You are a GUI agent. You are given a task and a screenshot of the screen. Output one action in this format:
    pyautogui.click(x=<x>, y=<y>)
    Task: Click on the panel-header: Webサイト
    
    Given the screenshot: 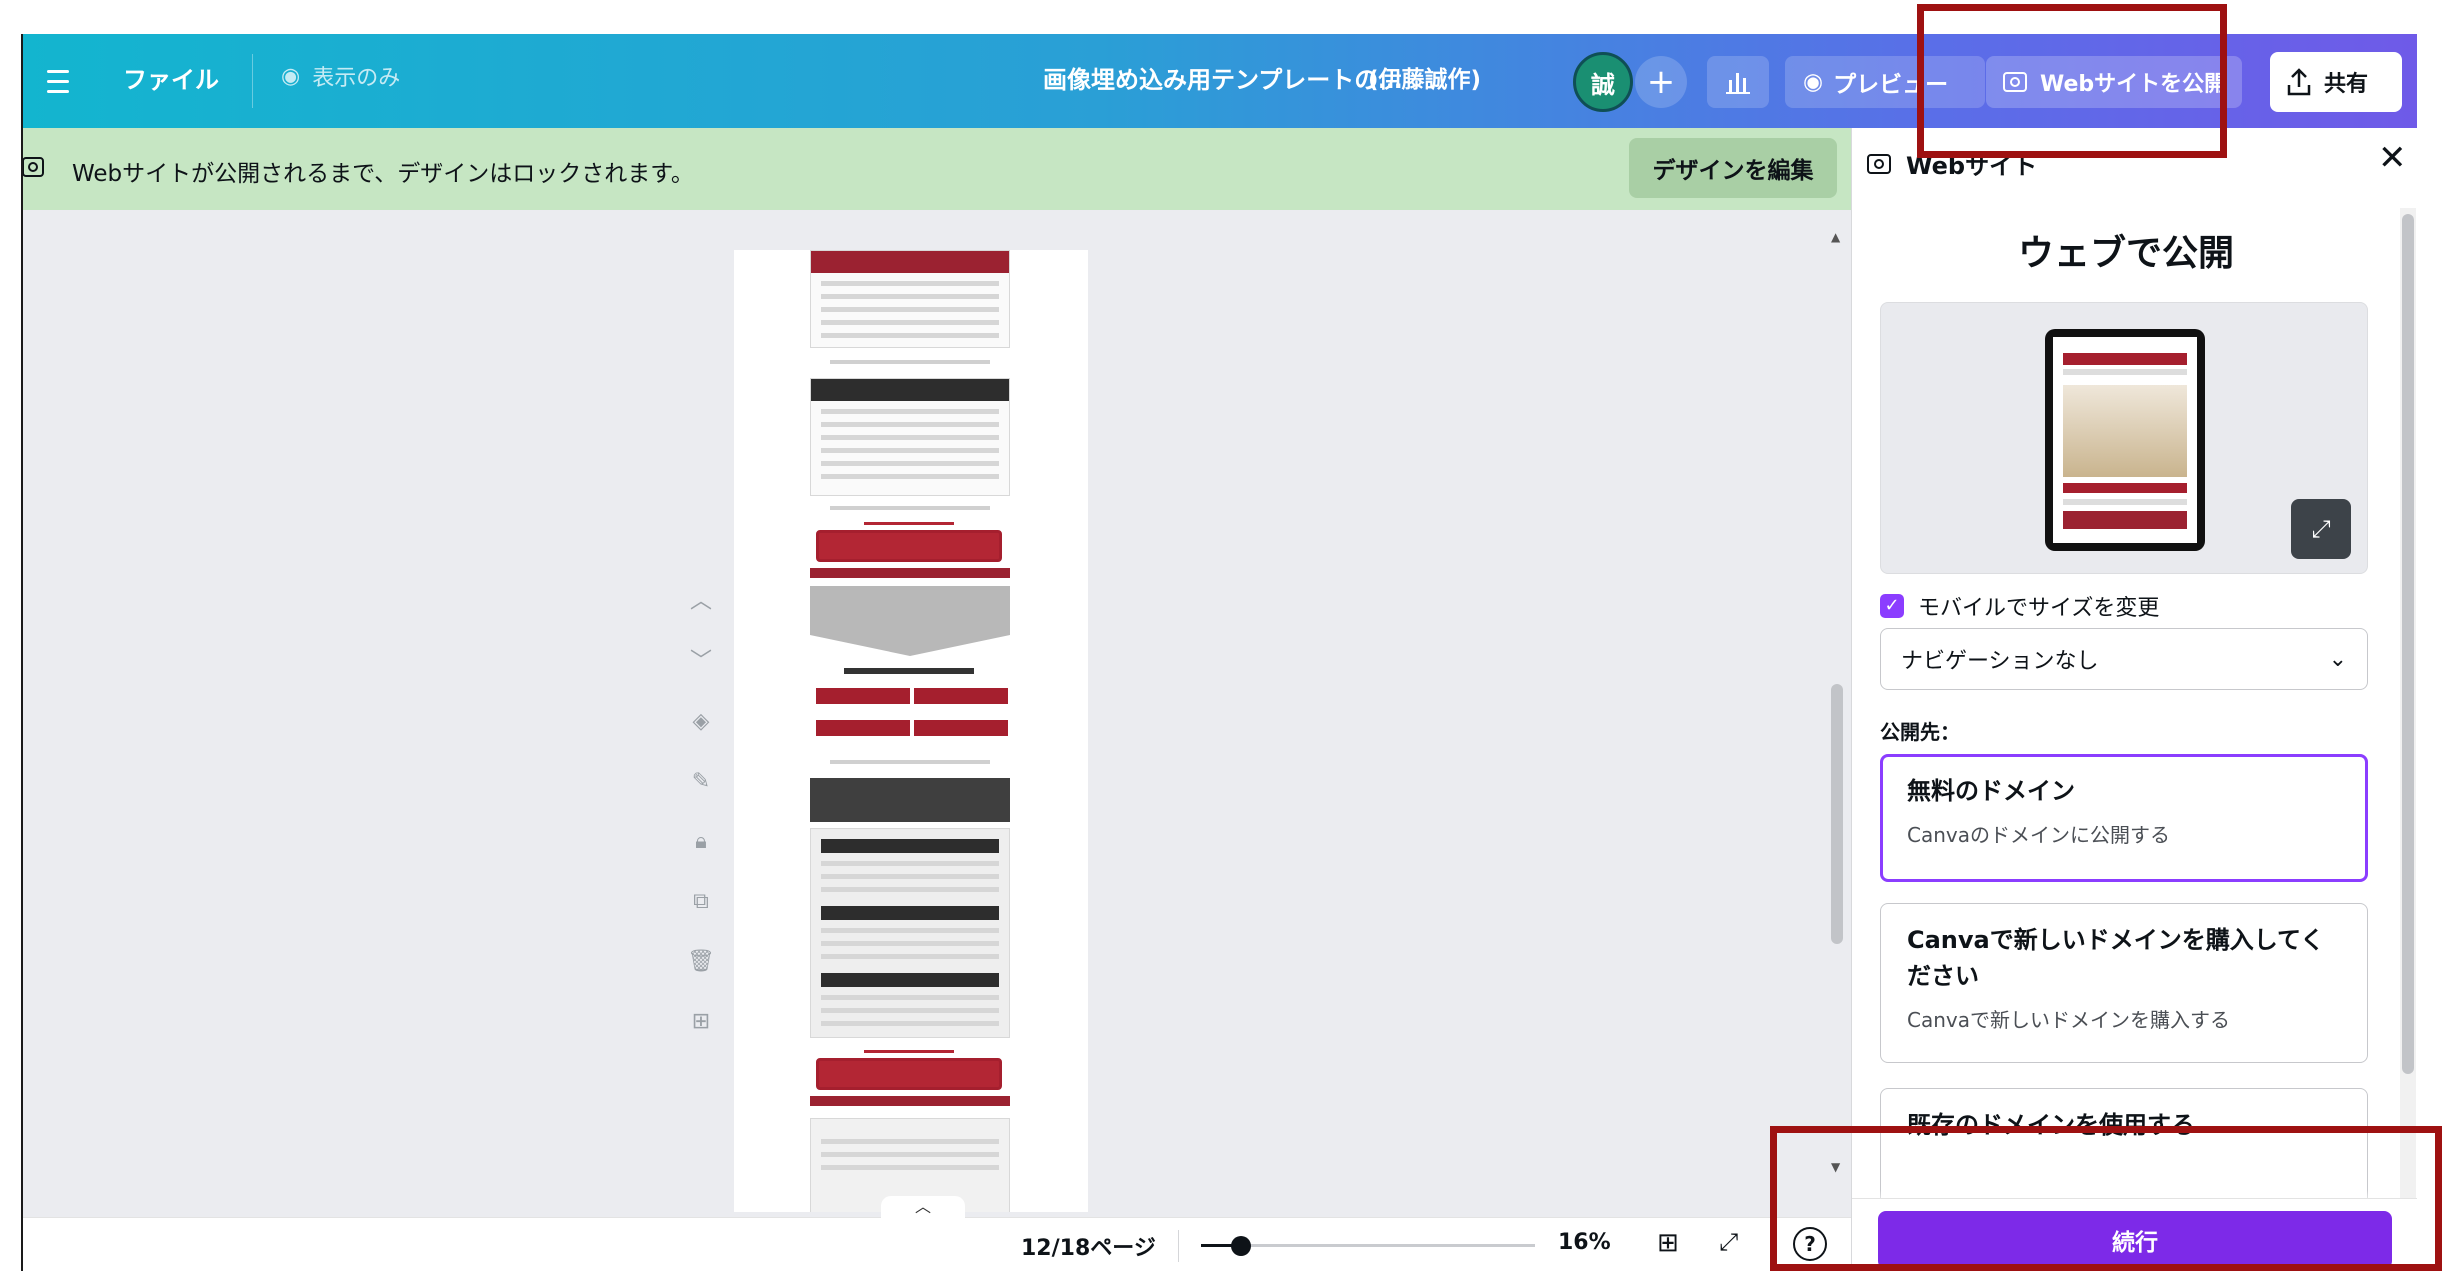 What is the action you would take?
    pyautogui.click(x=1951, y=163)
    